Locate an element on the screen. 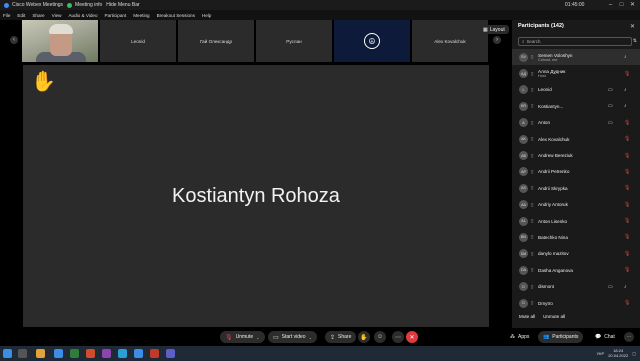 The height and width of the screenshot is (361, 640). avatar: AB is located at coordinates (523, 156).